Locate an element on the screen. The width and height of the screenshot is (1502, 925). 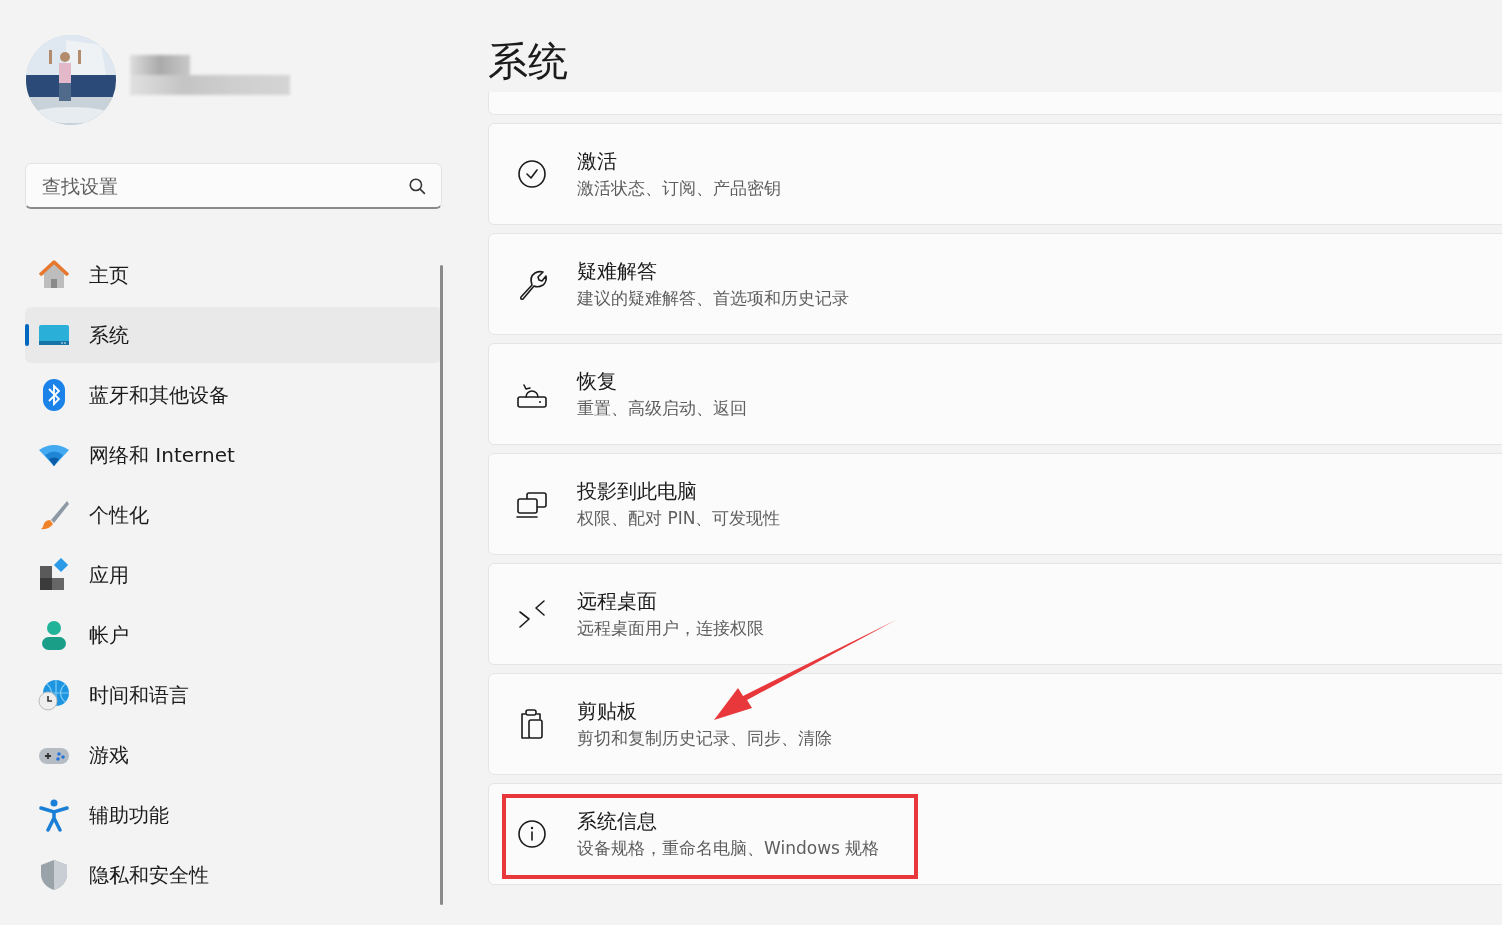
sidebar-item: 应用 is located at coordinates (233, 575).